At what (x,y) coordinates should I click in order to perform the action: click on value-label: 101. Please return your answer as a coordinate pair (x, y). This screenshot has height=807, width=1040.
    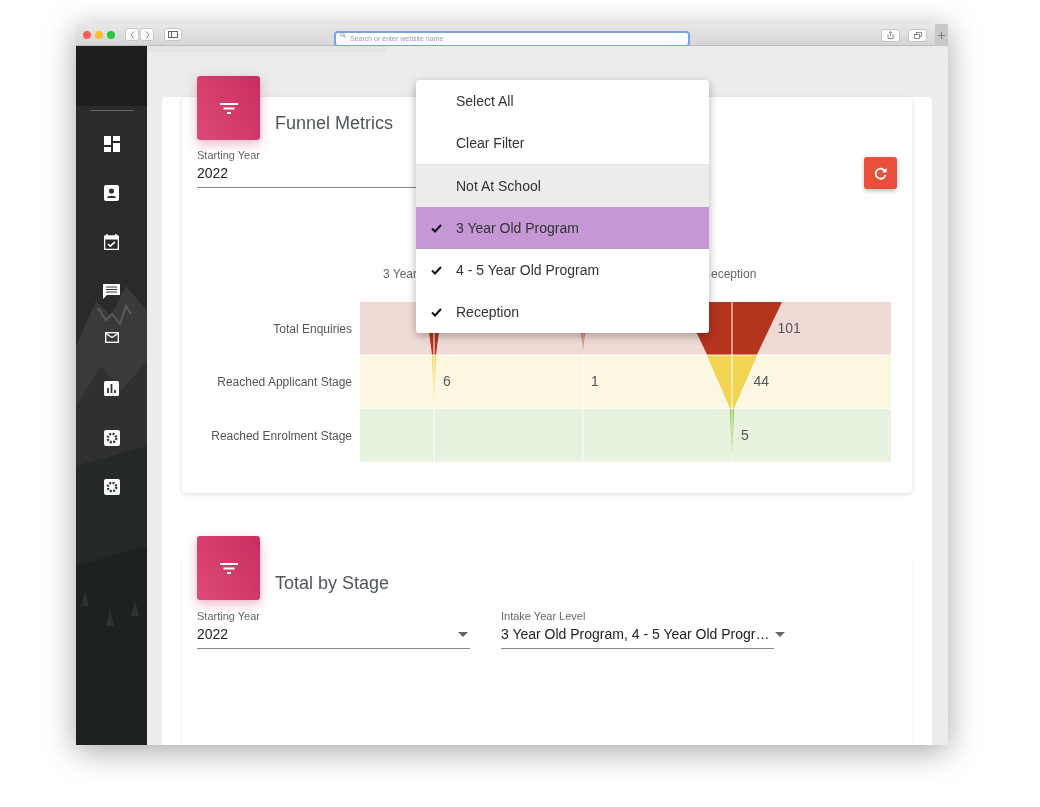
    Looking at the image, I should click on (789, 327).